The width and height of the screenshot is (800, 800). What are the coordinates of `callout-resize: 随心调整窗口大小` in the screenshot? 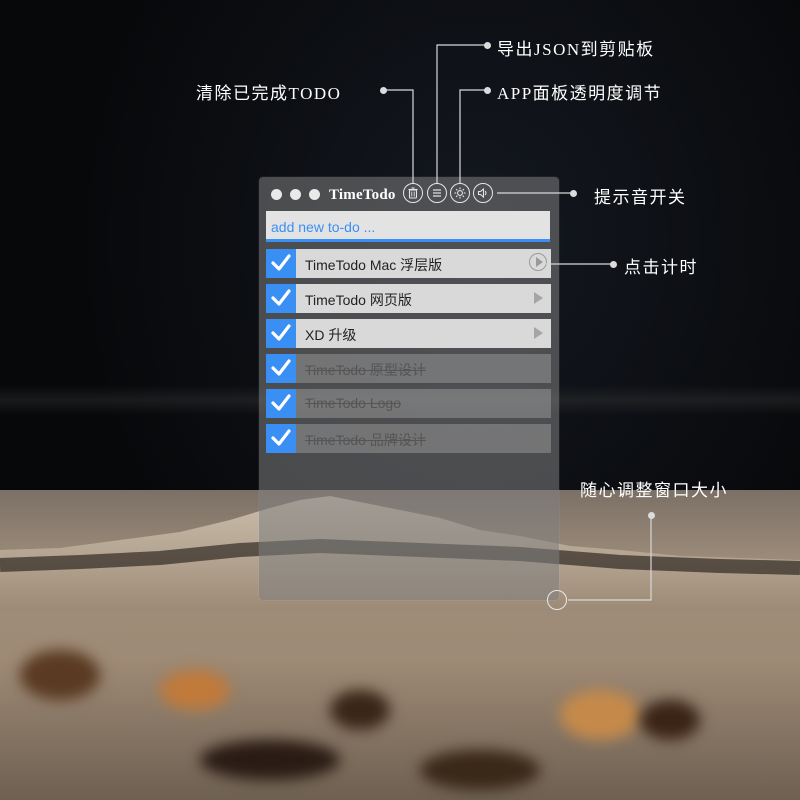 It's located at (654, 490).